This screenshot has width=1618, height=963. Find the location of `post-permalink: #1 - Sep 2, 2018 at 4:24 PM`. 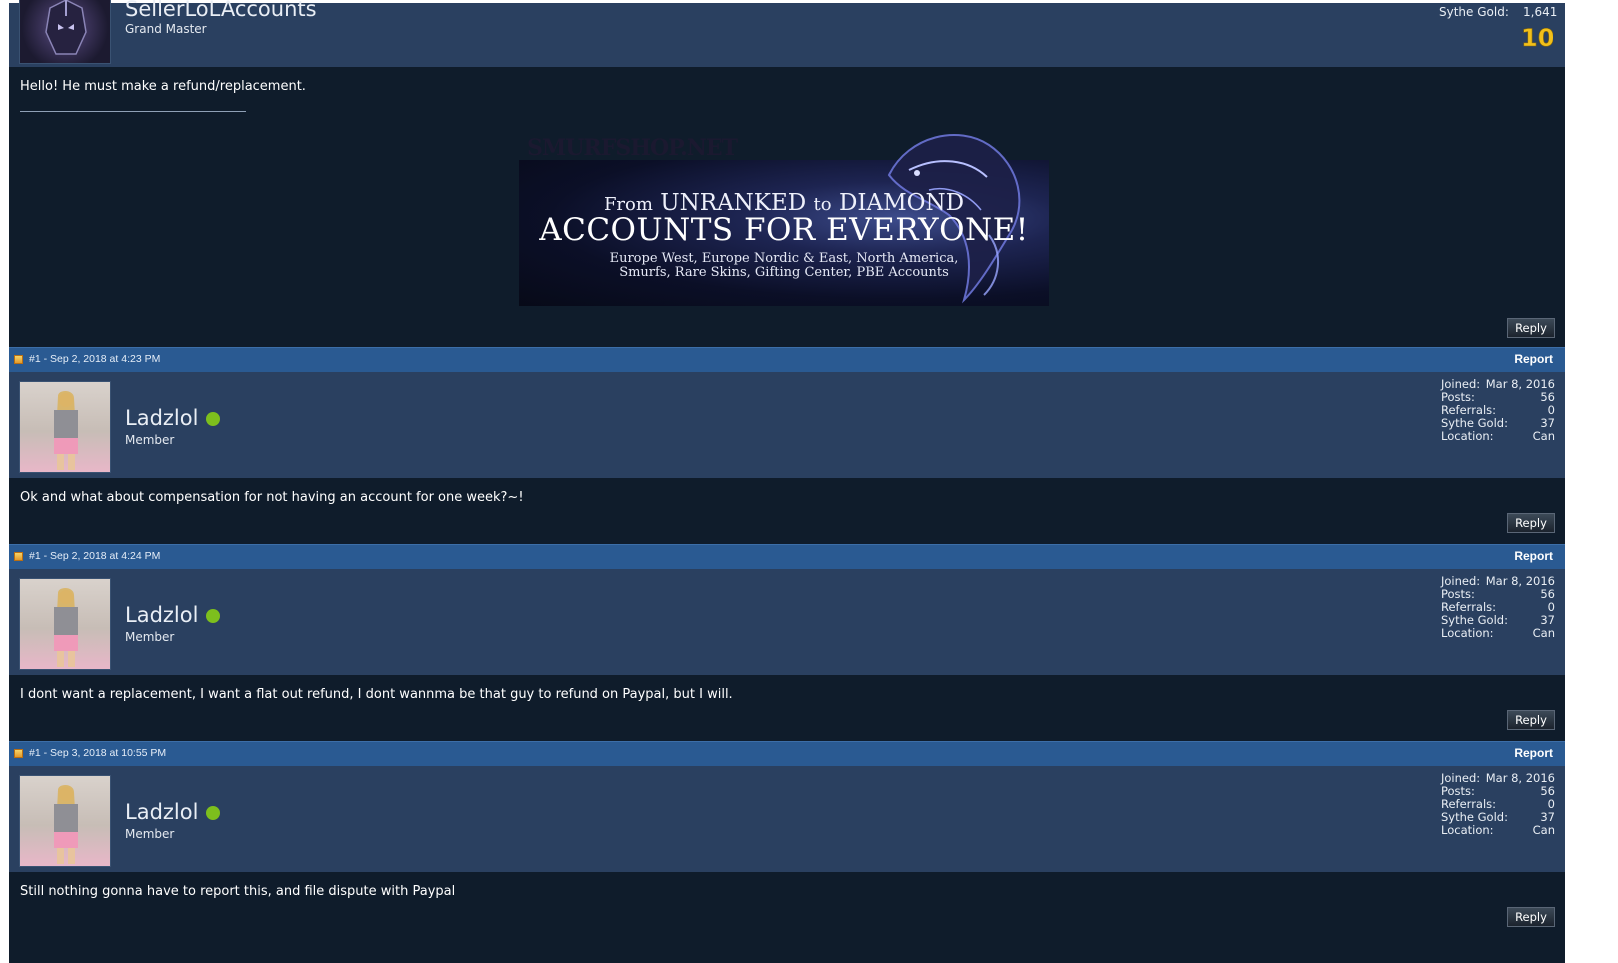

post-permalink: #1 - Sep 2, 2018 at 4:24 PM is located at coordinates (94, 556).